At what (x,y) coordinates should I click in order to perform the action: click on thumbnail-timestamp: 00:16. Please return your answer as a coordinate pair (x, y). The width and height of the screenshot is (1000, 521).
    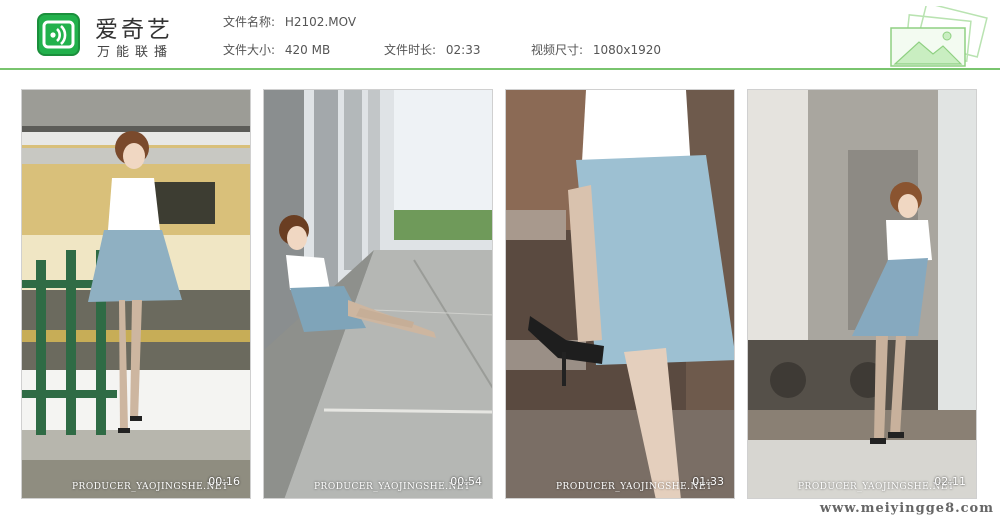
    Looking at the image, I should click on (224, 481).